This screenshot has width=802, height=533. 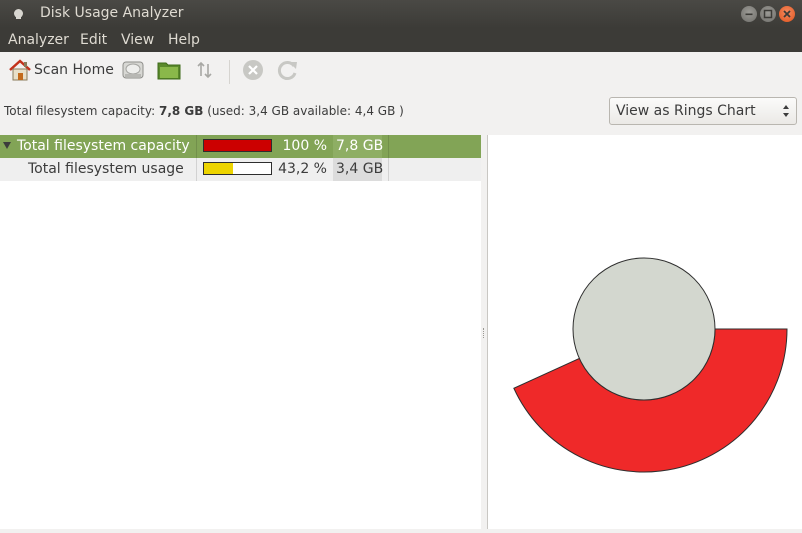 What do you see at coordinates (184, 40) in the screenshot?
I see `menu-help: Help` at bounding box center [184, 40].